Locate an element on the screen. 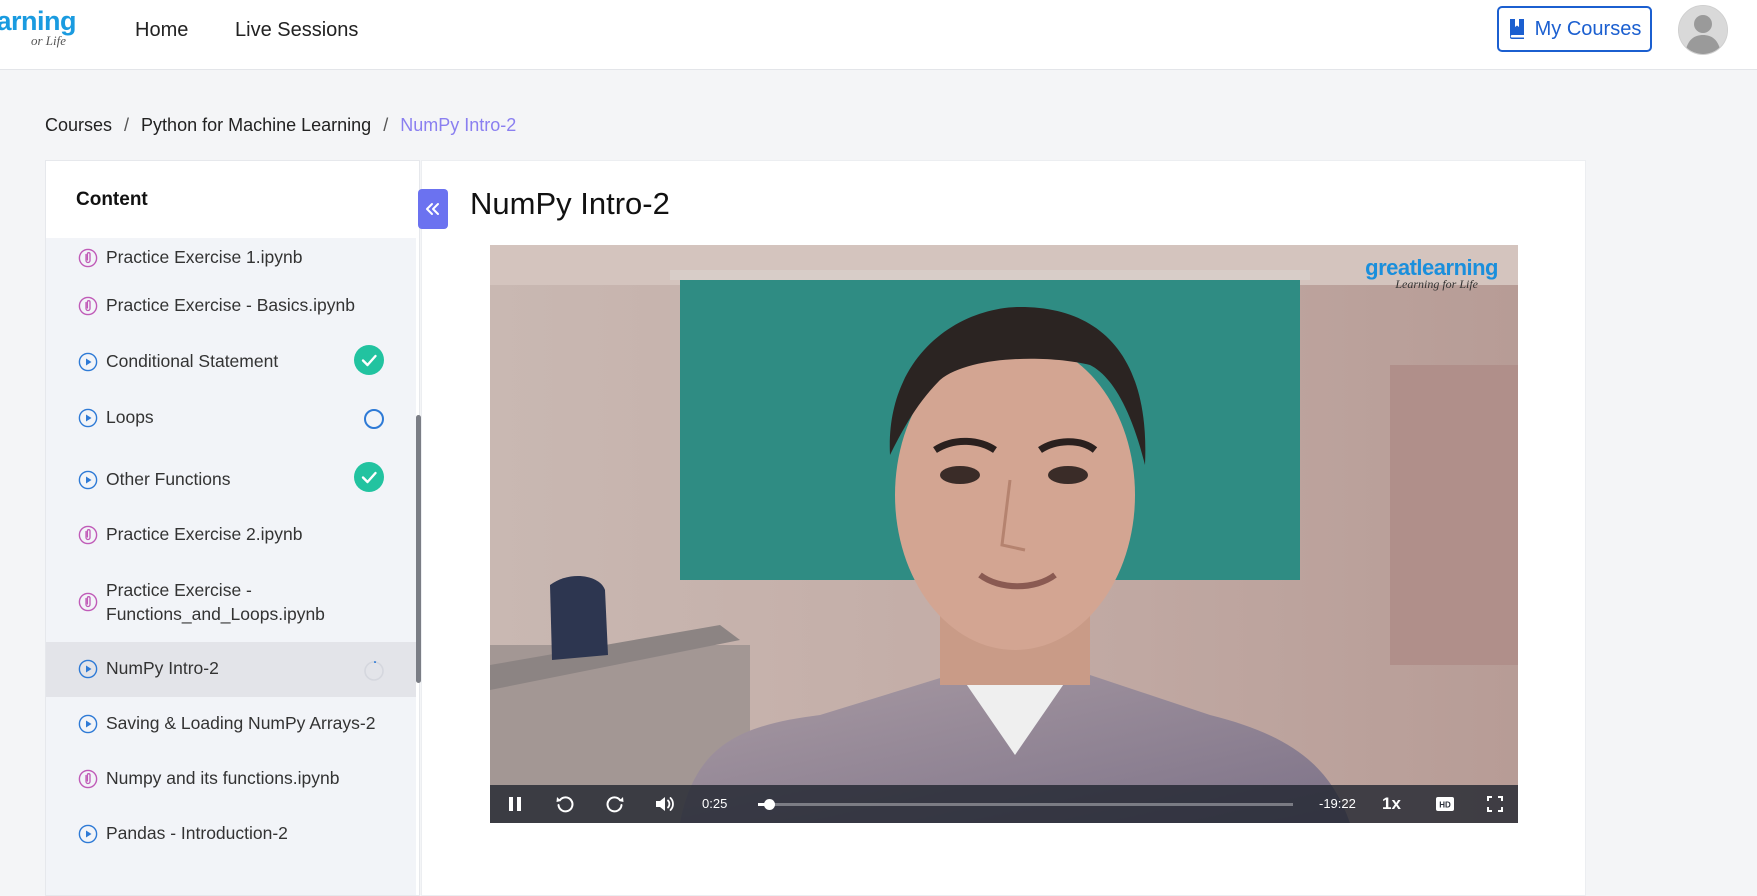 The height and width of the screenshot is (896, 1757). rewind-button is located at coordinates (565, 804).